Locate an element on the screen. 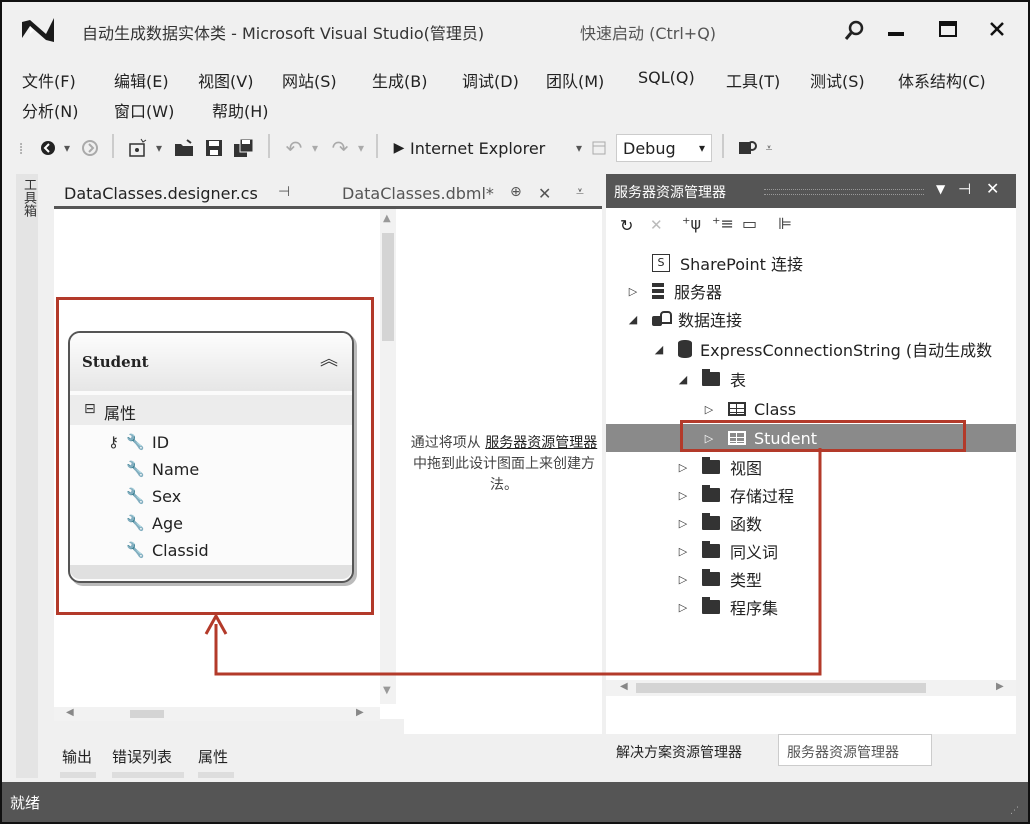 This screenshot has height=824, width=1030. status-bar: 就绪 ⋰ is located at coordinates (515, 802).